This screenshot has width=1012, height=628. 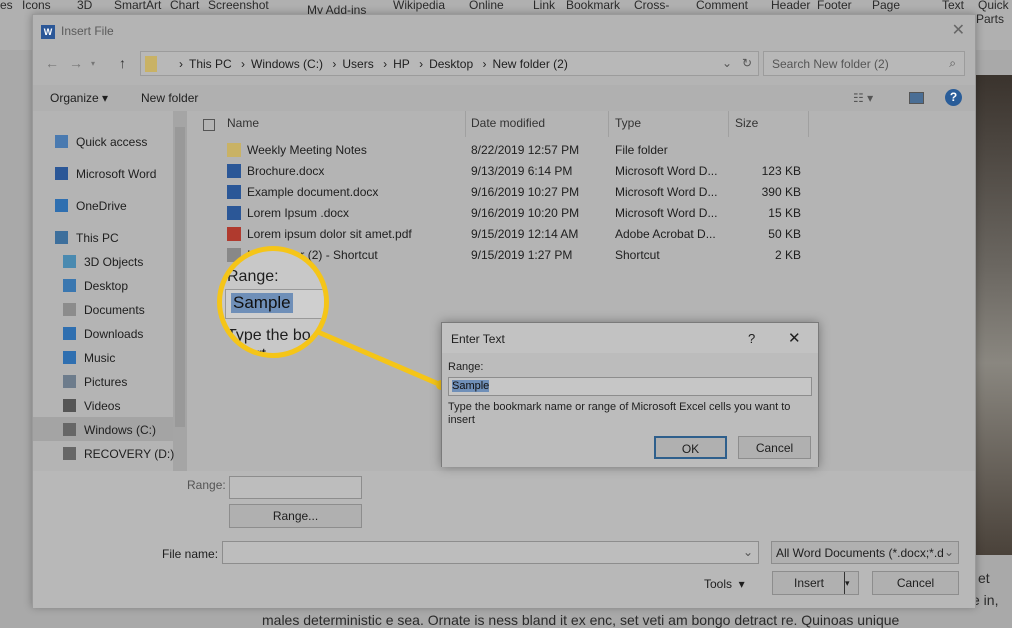 I want to click on magnified-sample: Sample, so click(x=262, y=303).